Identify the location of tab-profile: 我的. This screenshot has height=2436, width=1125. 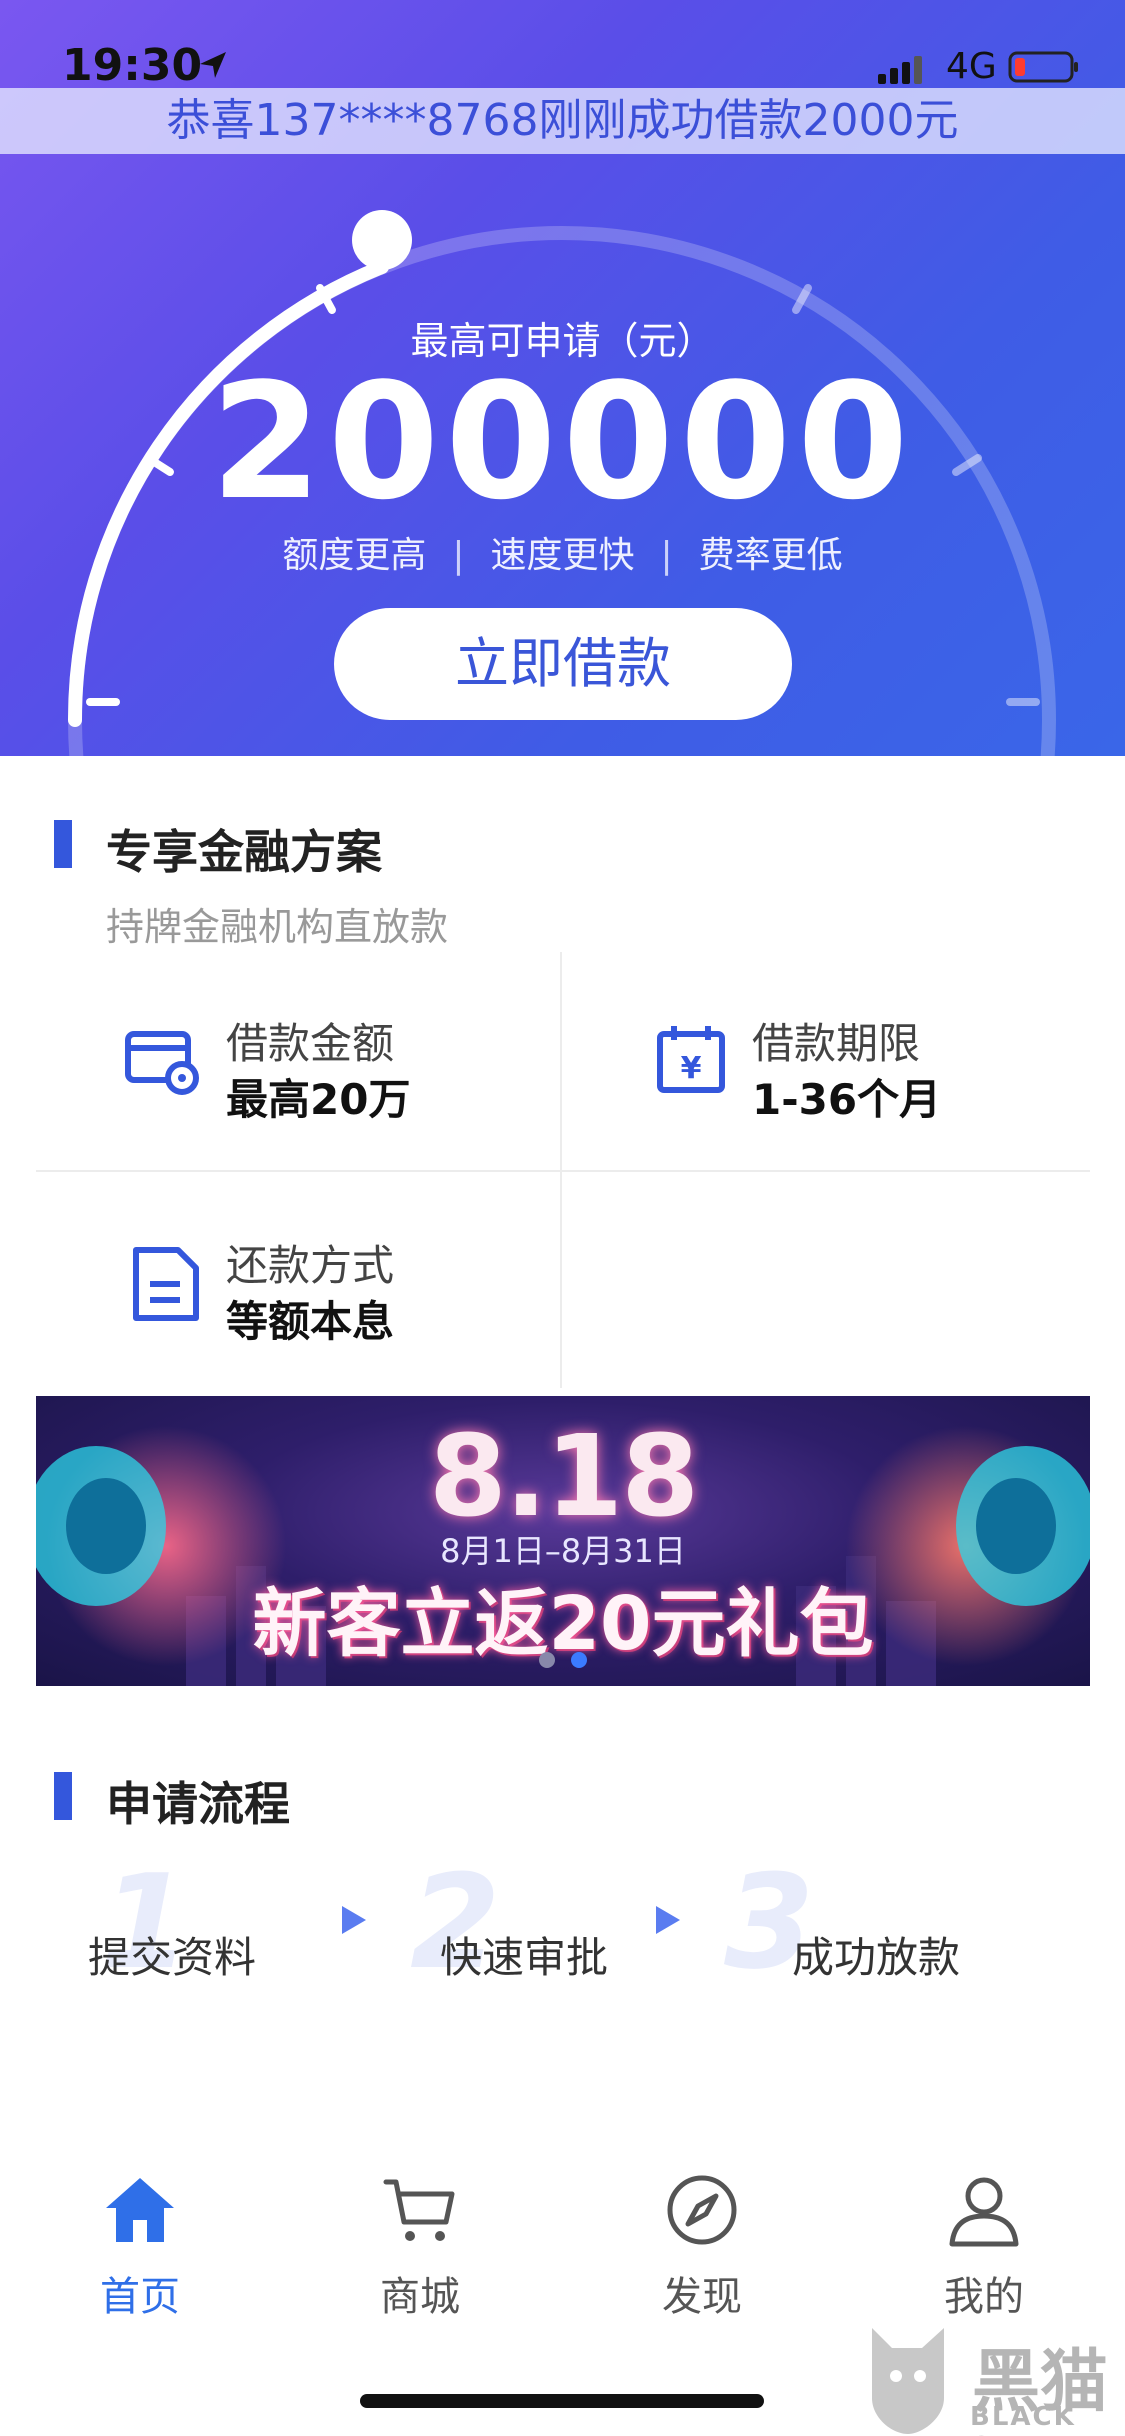
(984, 2245).